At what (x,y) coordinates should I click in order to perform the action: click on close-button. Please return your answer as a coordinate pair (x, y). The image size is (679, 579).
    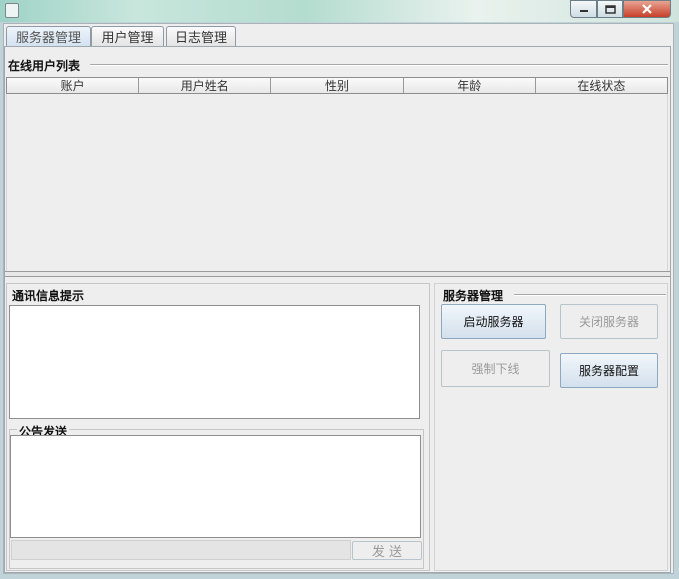
    Looking at the image, I should click on (647, 9).